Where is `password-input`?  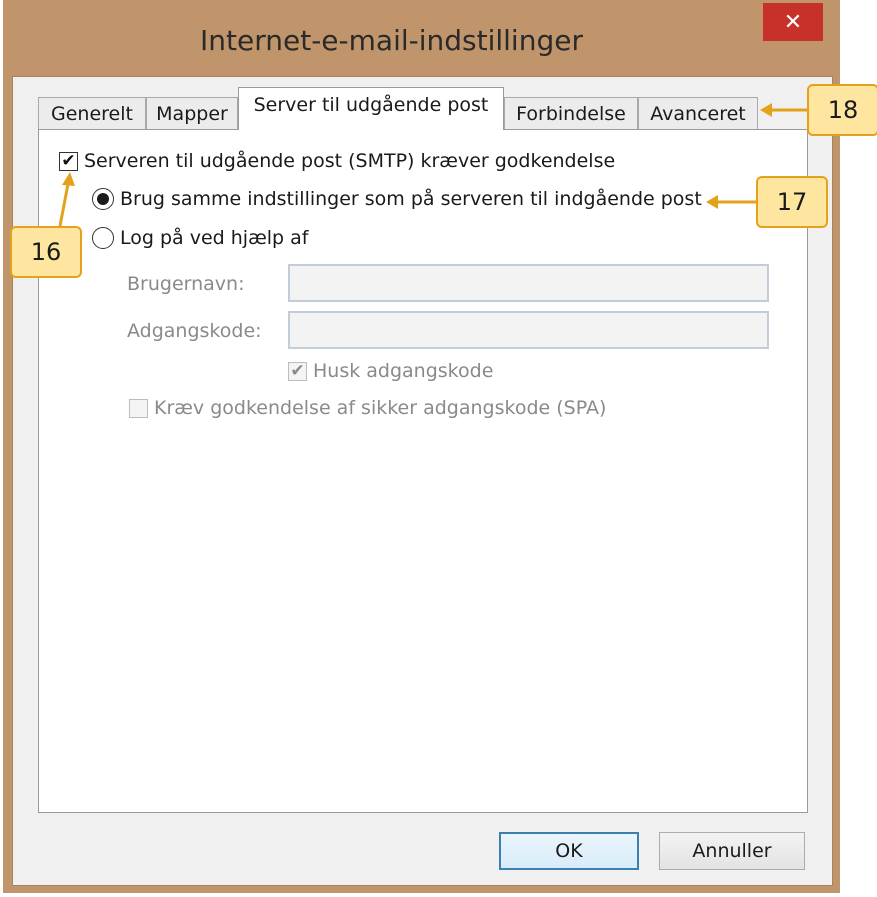 password-input is located at coordinates (528, 330).